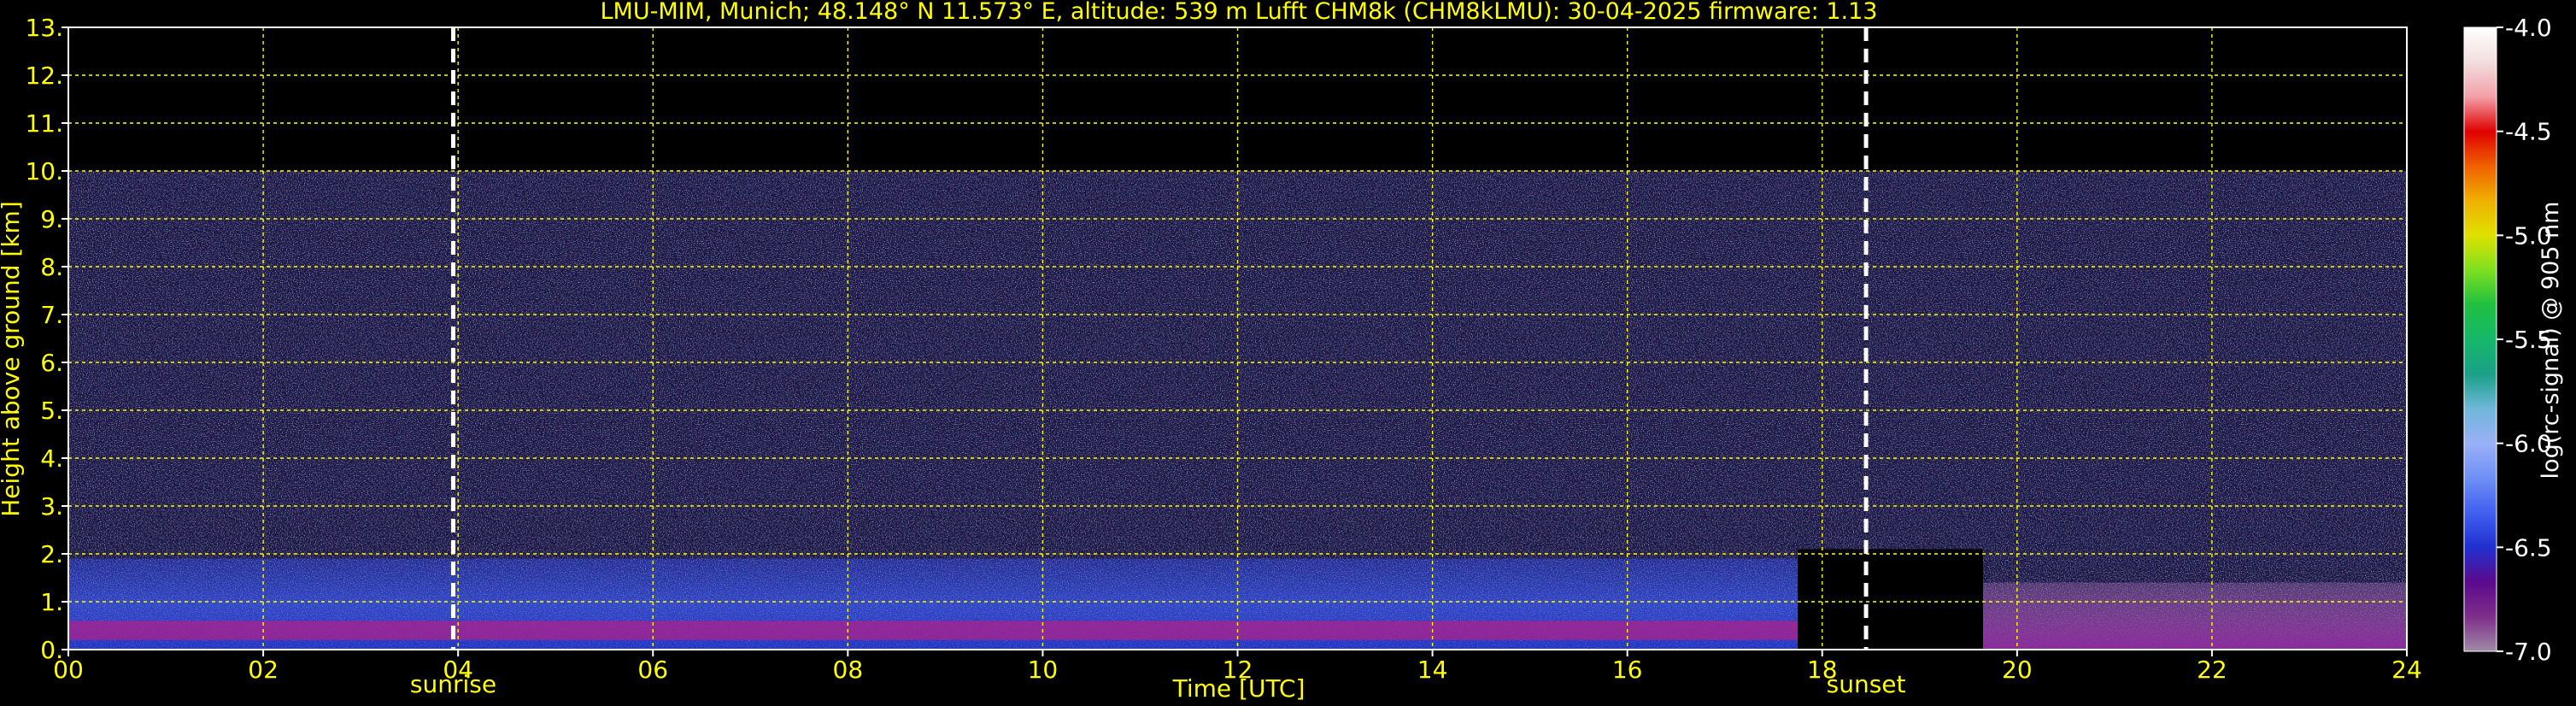 The height and width of the screenshot is (706, 2576). Describe the element at coordinates (51, 411) in the screenshot. I see `y-tick-label: 5.` at that location.